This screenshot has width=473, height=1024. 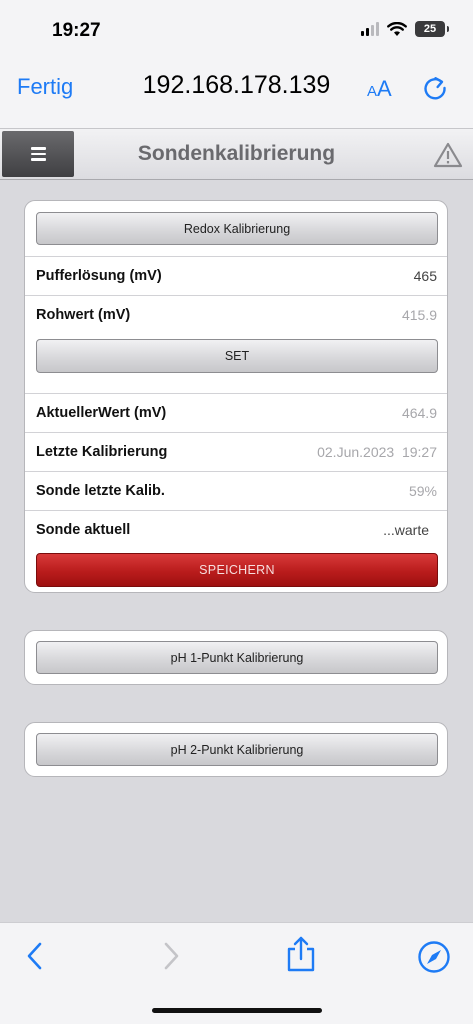 I want to click on redox-calibration-button: Redox Kalibrierung, so click(x=237, y=228).